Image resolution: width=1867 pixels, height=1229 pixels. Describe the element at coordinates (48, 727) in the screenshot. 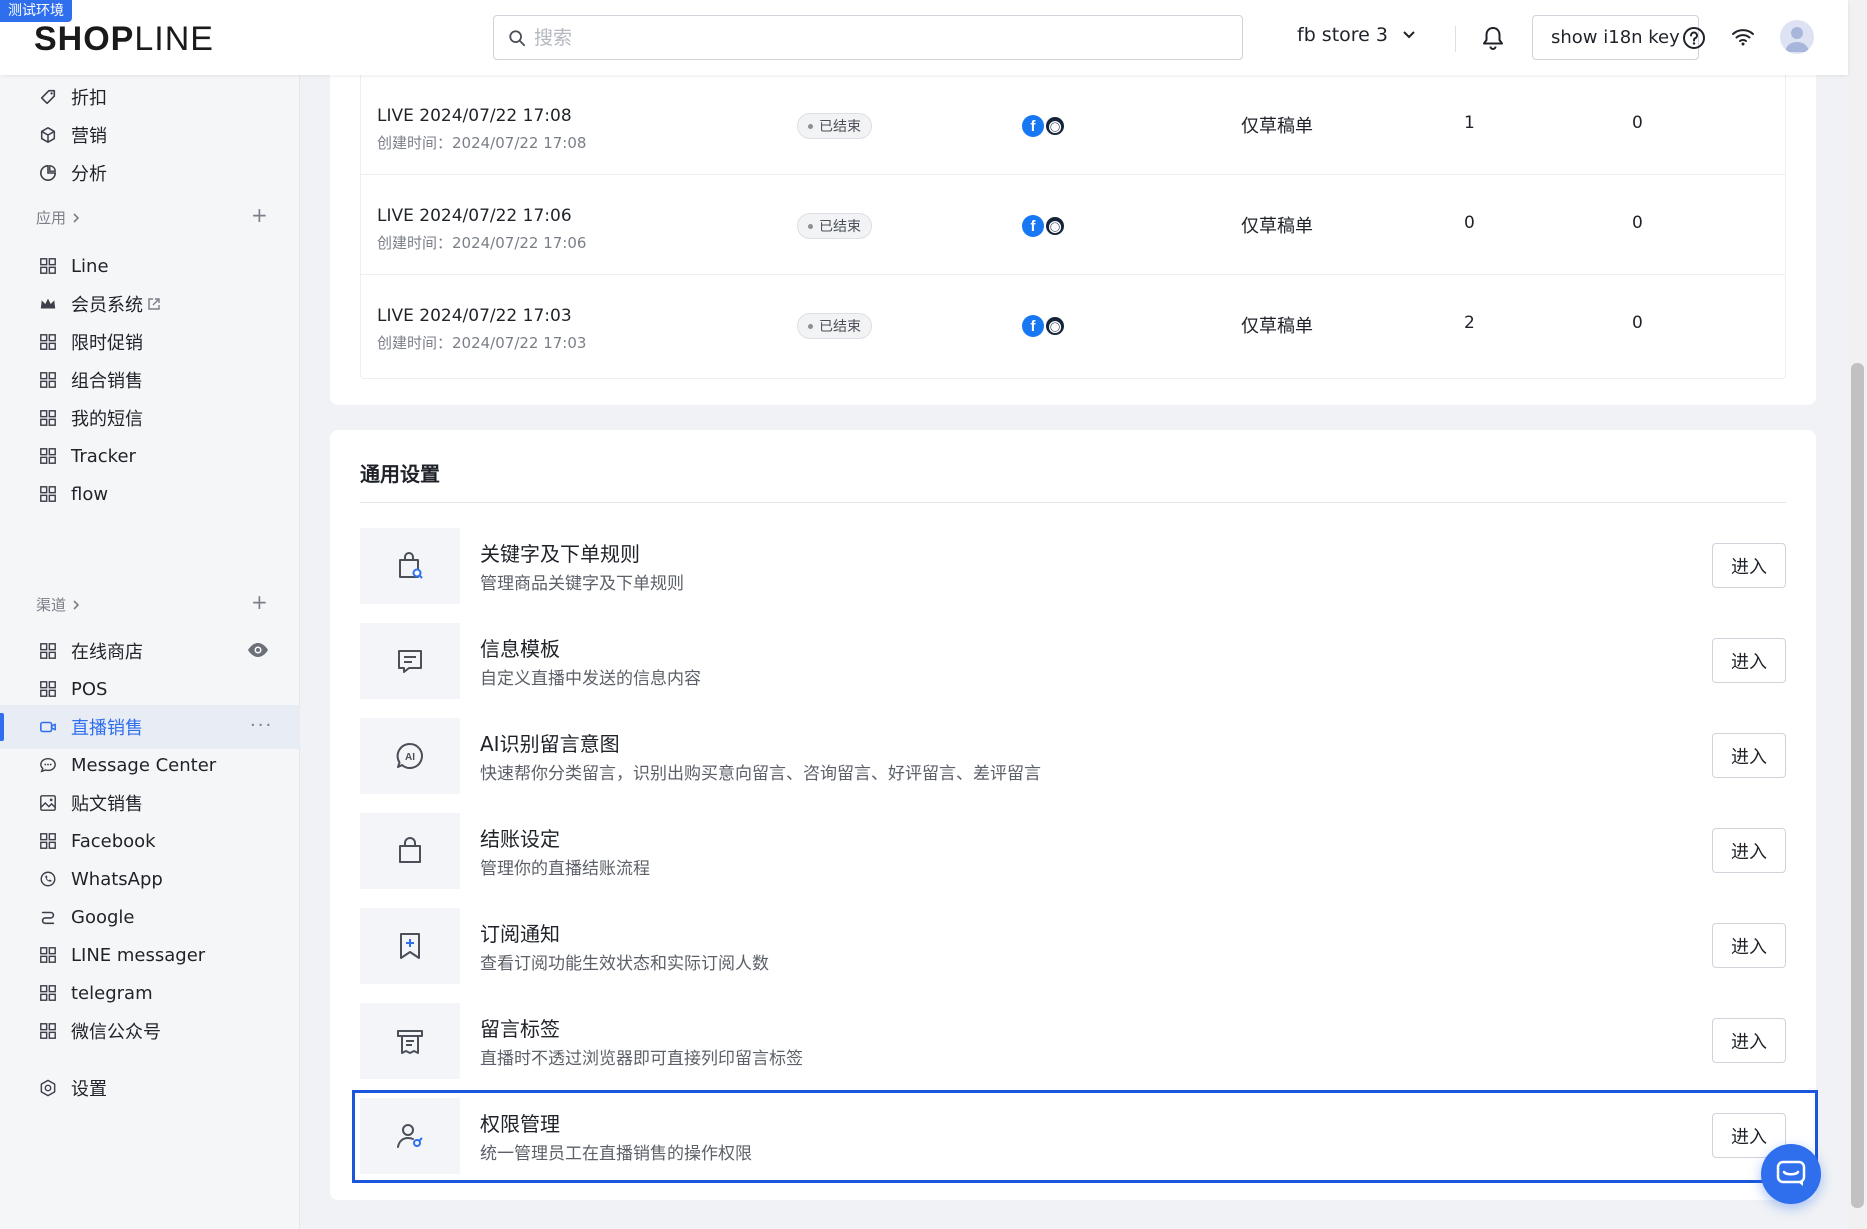

I see `live-camera-icon` at that location.